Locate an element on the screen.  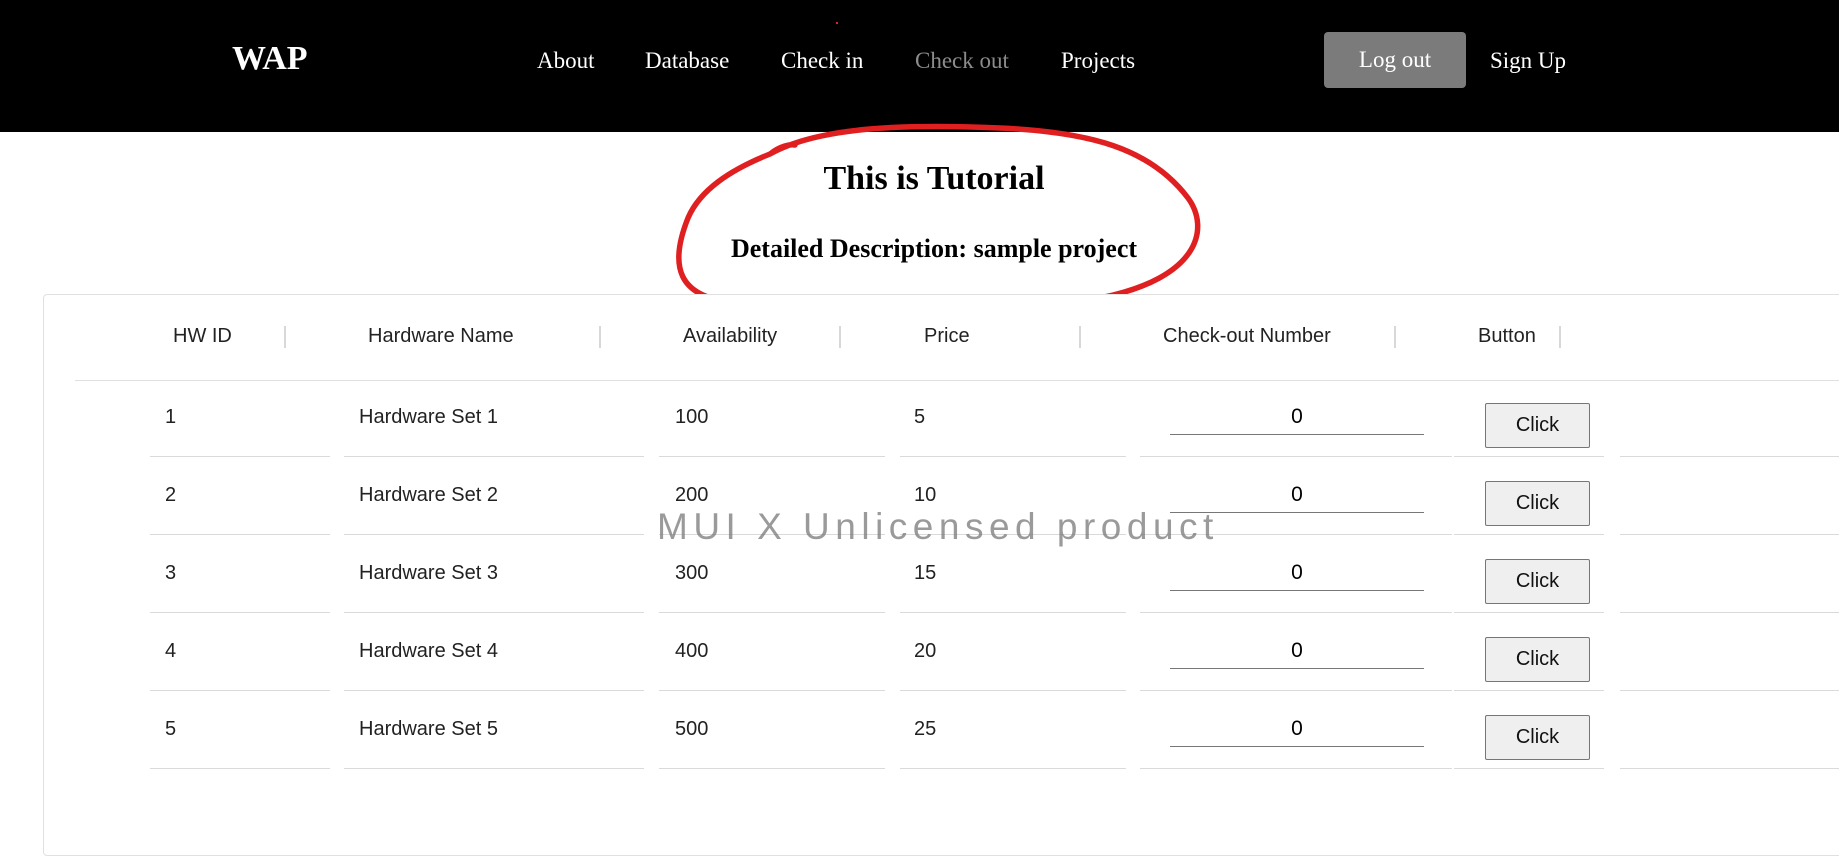
cell-hardware-name: Hardware Set 2 is located at coordinates (428, 495).